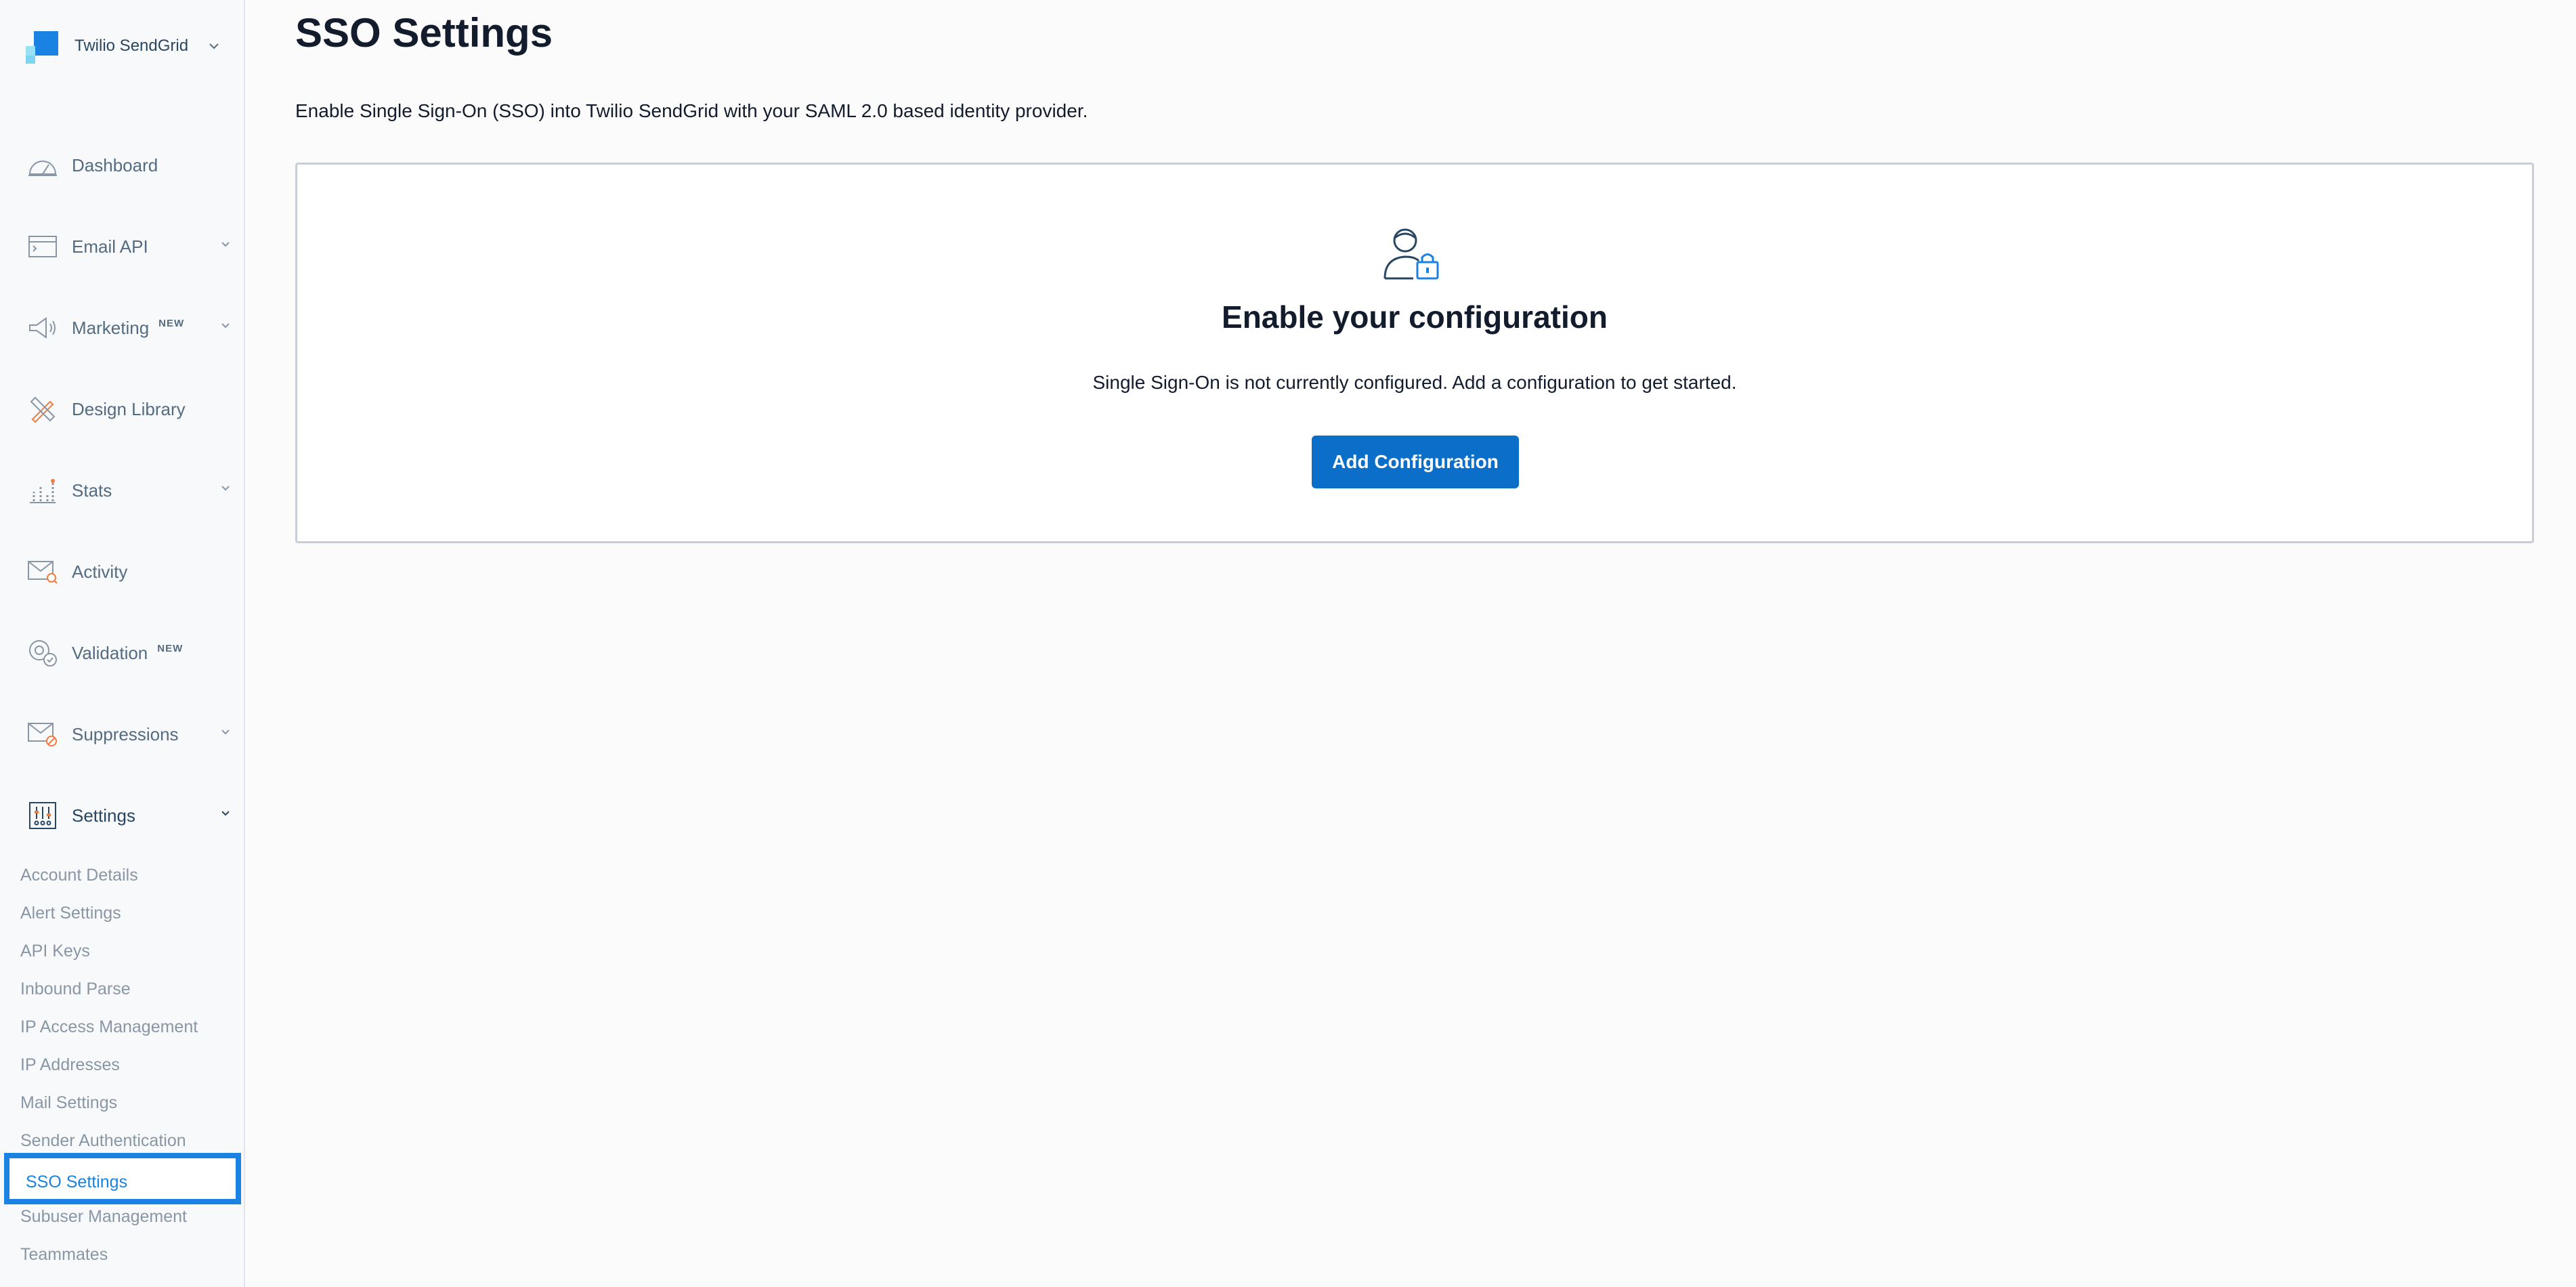 The width and height of the screenshot is (2576, 1287). I want to click on sliders-icon, so click(43, 816).